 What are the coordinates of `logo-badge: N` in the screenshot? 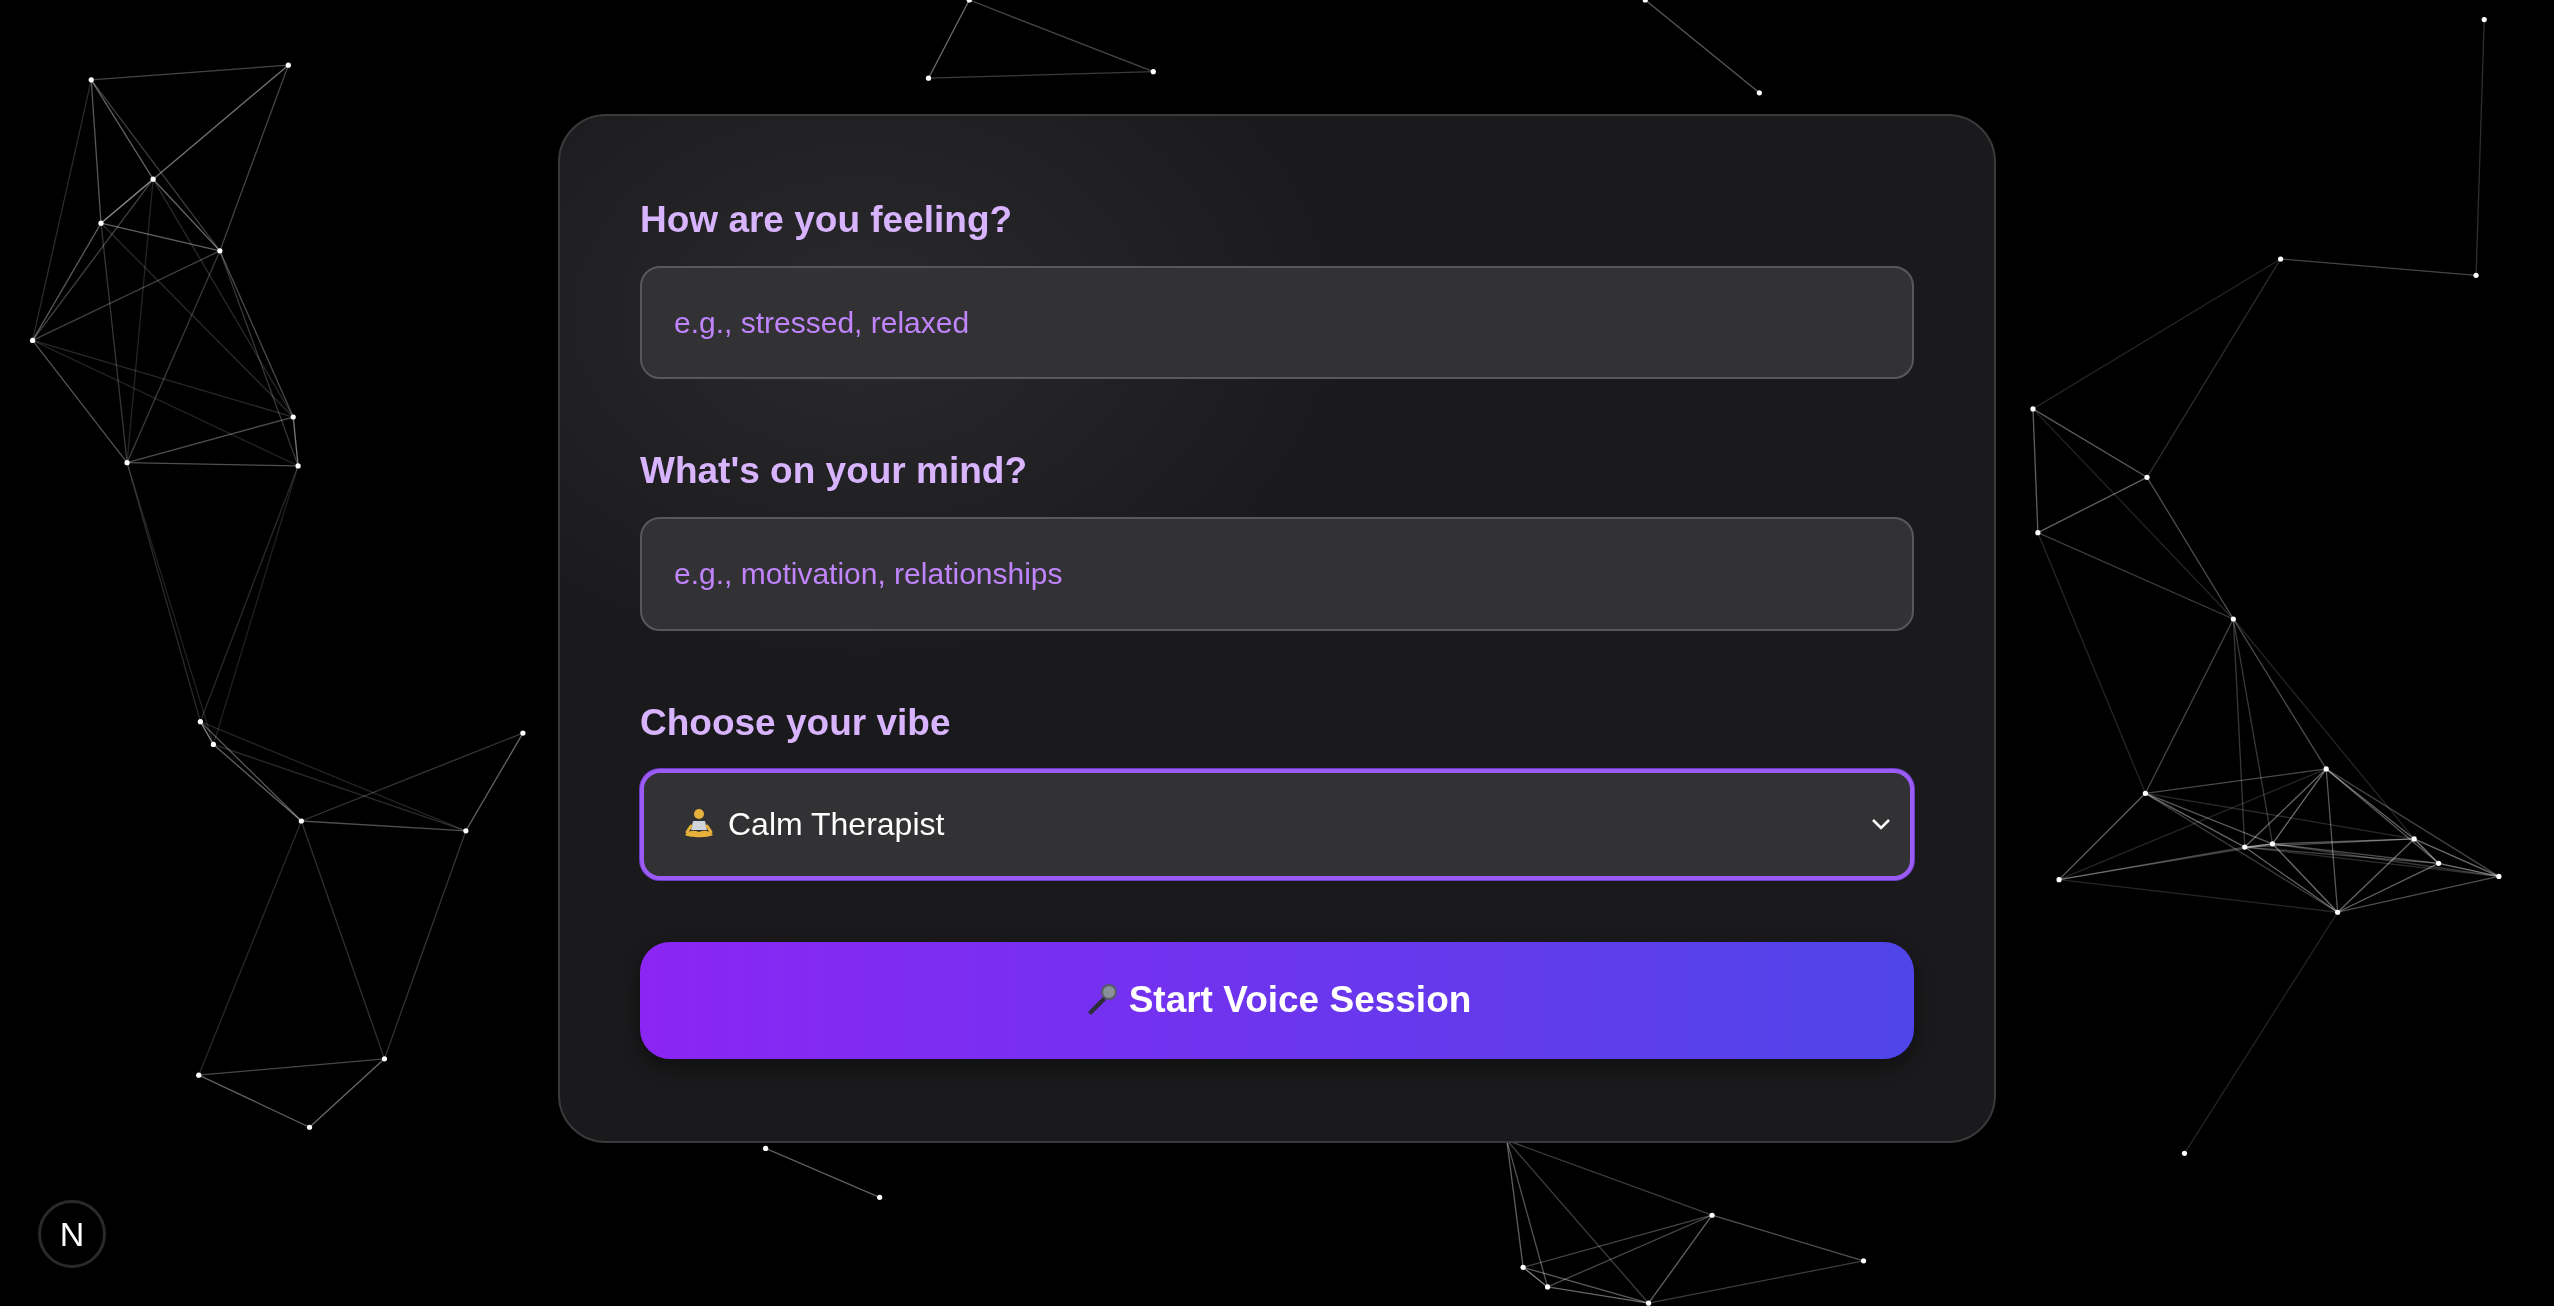 It's located at (72, 1234).